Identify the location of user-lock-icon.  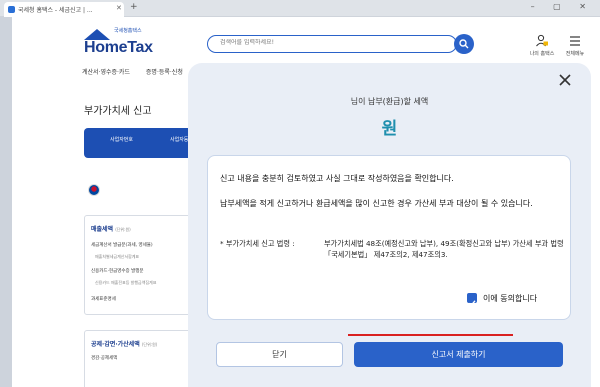
(542, 40).